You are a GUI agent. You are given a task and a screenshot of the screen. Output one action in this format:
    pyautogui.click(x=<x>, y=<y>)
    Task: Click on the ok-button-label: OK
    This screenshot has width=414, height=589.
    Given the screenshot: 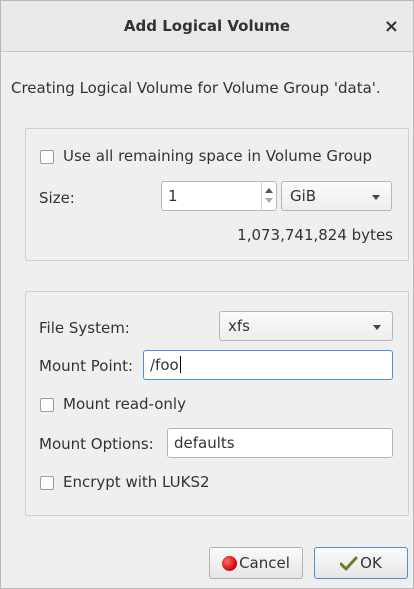 What is the action you would take?
    pyautogui.click(x=371, y=563)
    